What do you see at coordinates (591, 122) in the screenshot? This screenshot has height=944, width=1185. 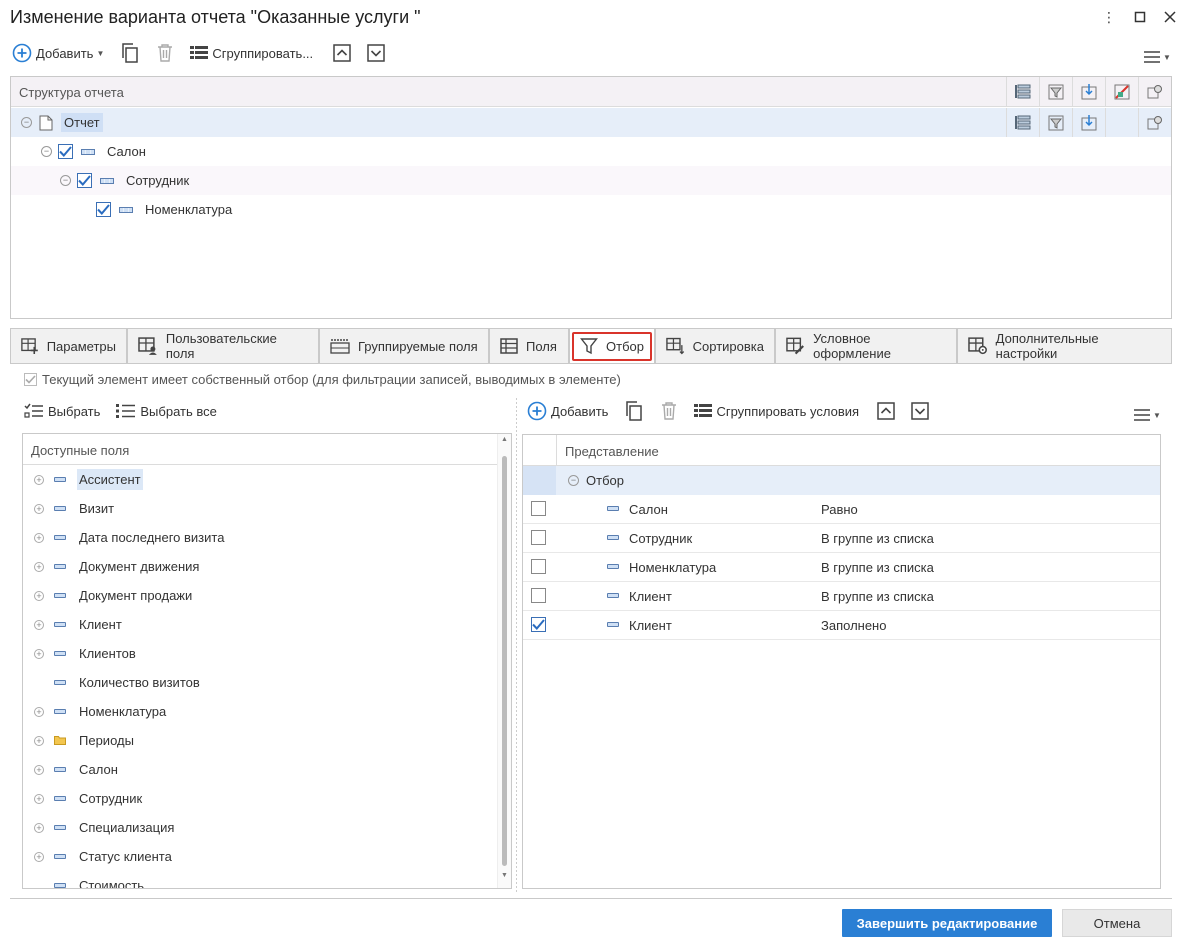 I see `structure-node-report: − Отчет` at bounding box center [591, 122].